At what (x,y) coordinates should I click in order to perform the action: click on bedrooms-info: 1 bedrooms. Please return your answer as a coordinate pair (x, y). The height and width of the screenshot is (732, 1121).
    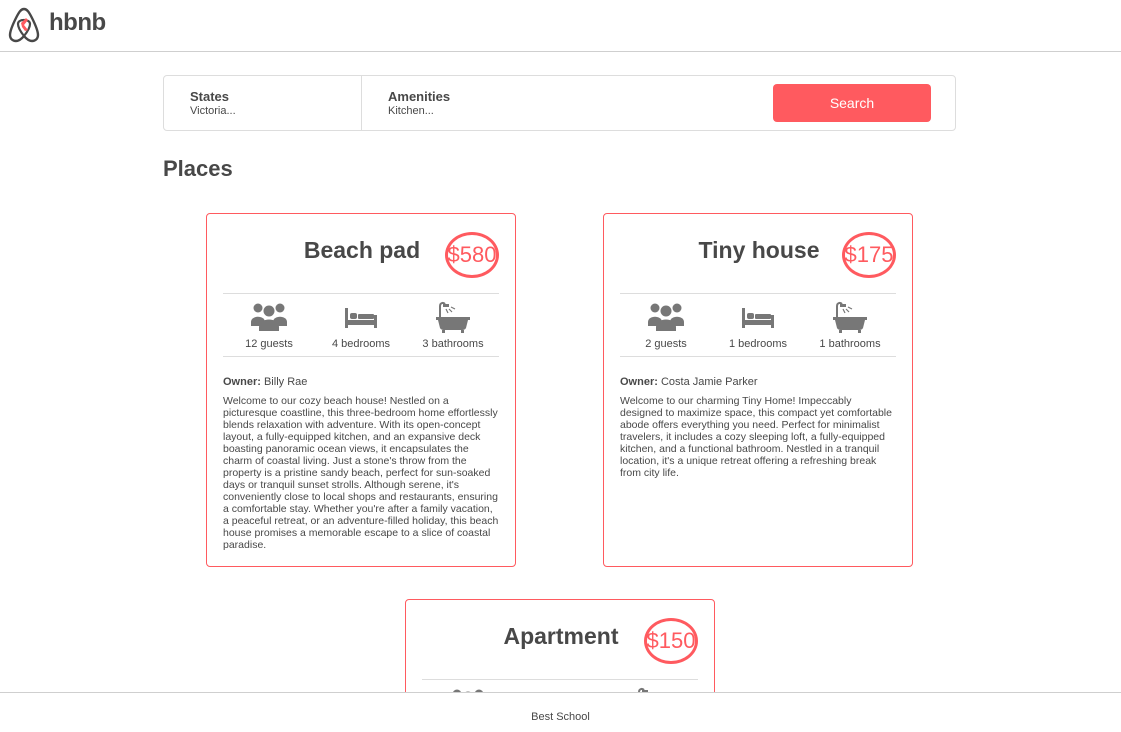
    Looking at the image, I should click on (758, 325).